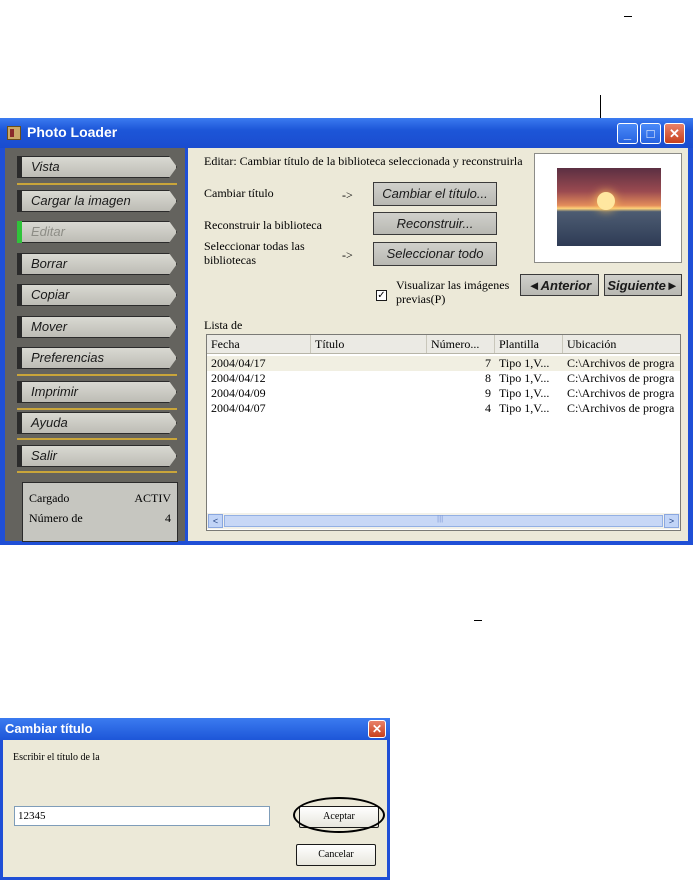  What do you see at coordinates (44, 455) in the screenshot?
I see `sidebar-item-label: Salir` at bounding box center [44, 455].